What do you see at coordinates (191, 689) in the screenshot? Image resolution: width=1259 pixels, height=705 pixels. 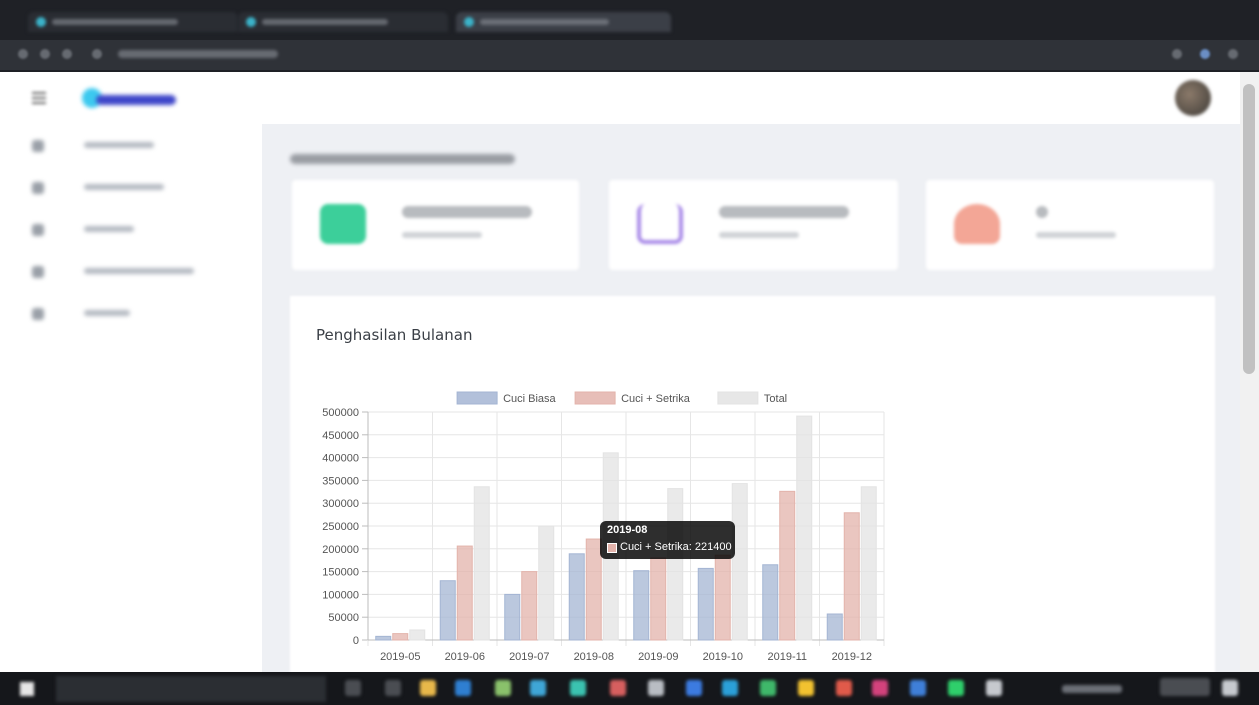 I see `taskbar-search` at bounding box center [191, 689].